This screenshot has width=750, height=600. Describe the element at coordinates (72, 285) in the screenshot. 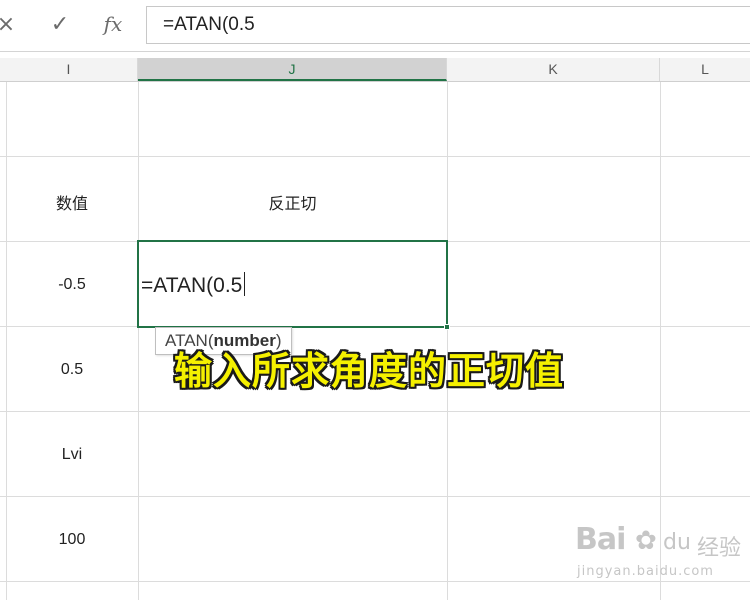

I see `cell-i-row1: -0.5` at that location.